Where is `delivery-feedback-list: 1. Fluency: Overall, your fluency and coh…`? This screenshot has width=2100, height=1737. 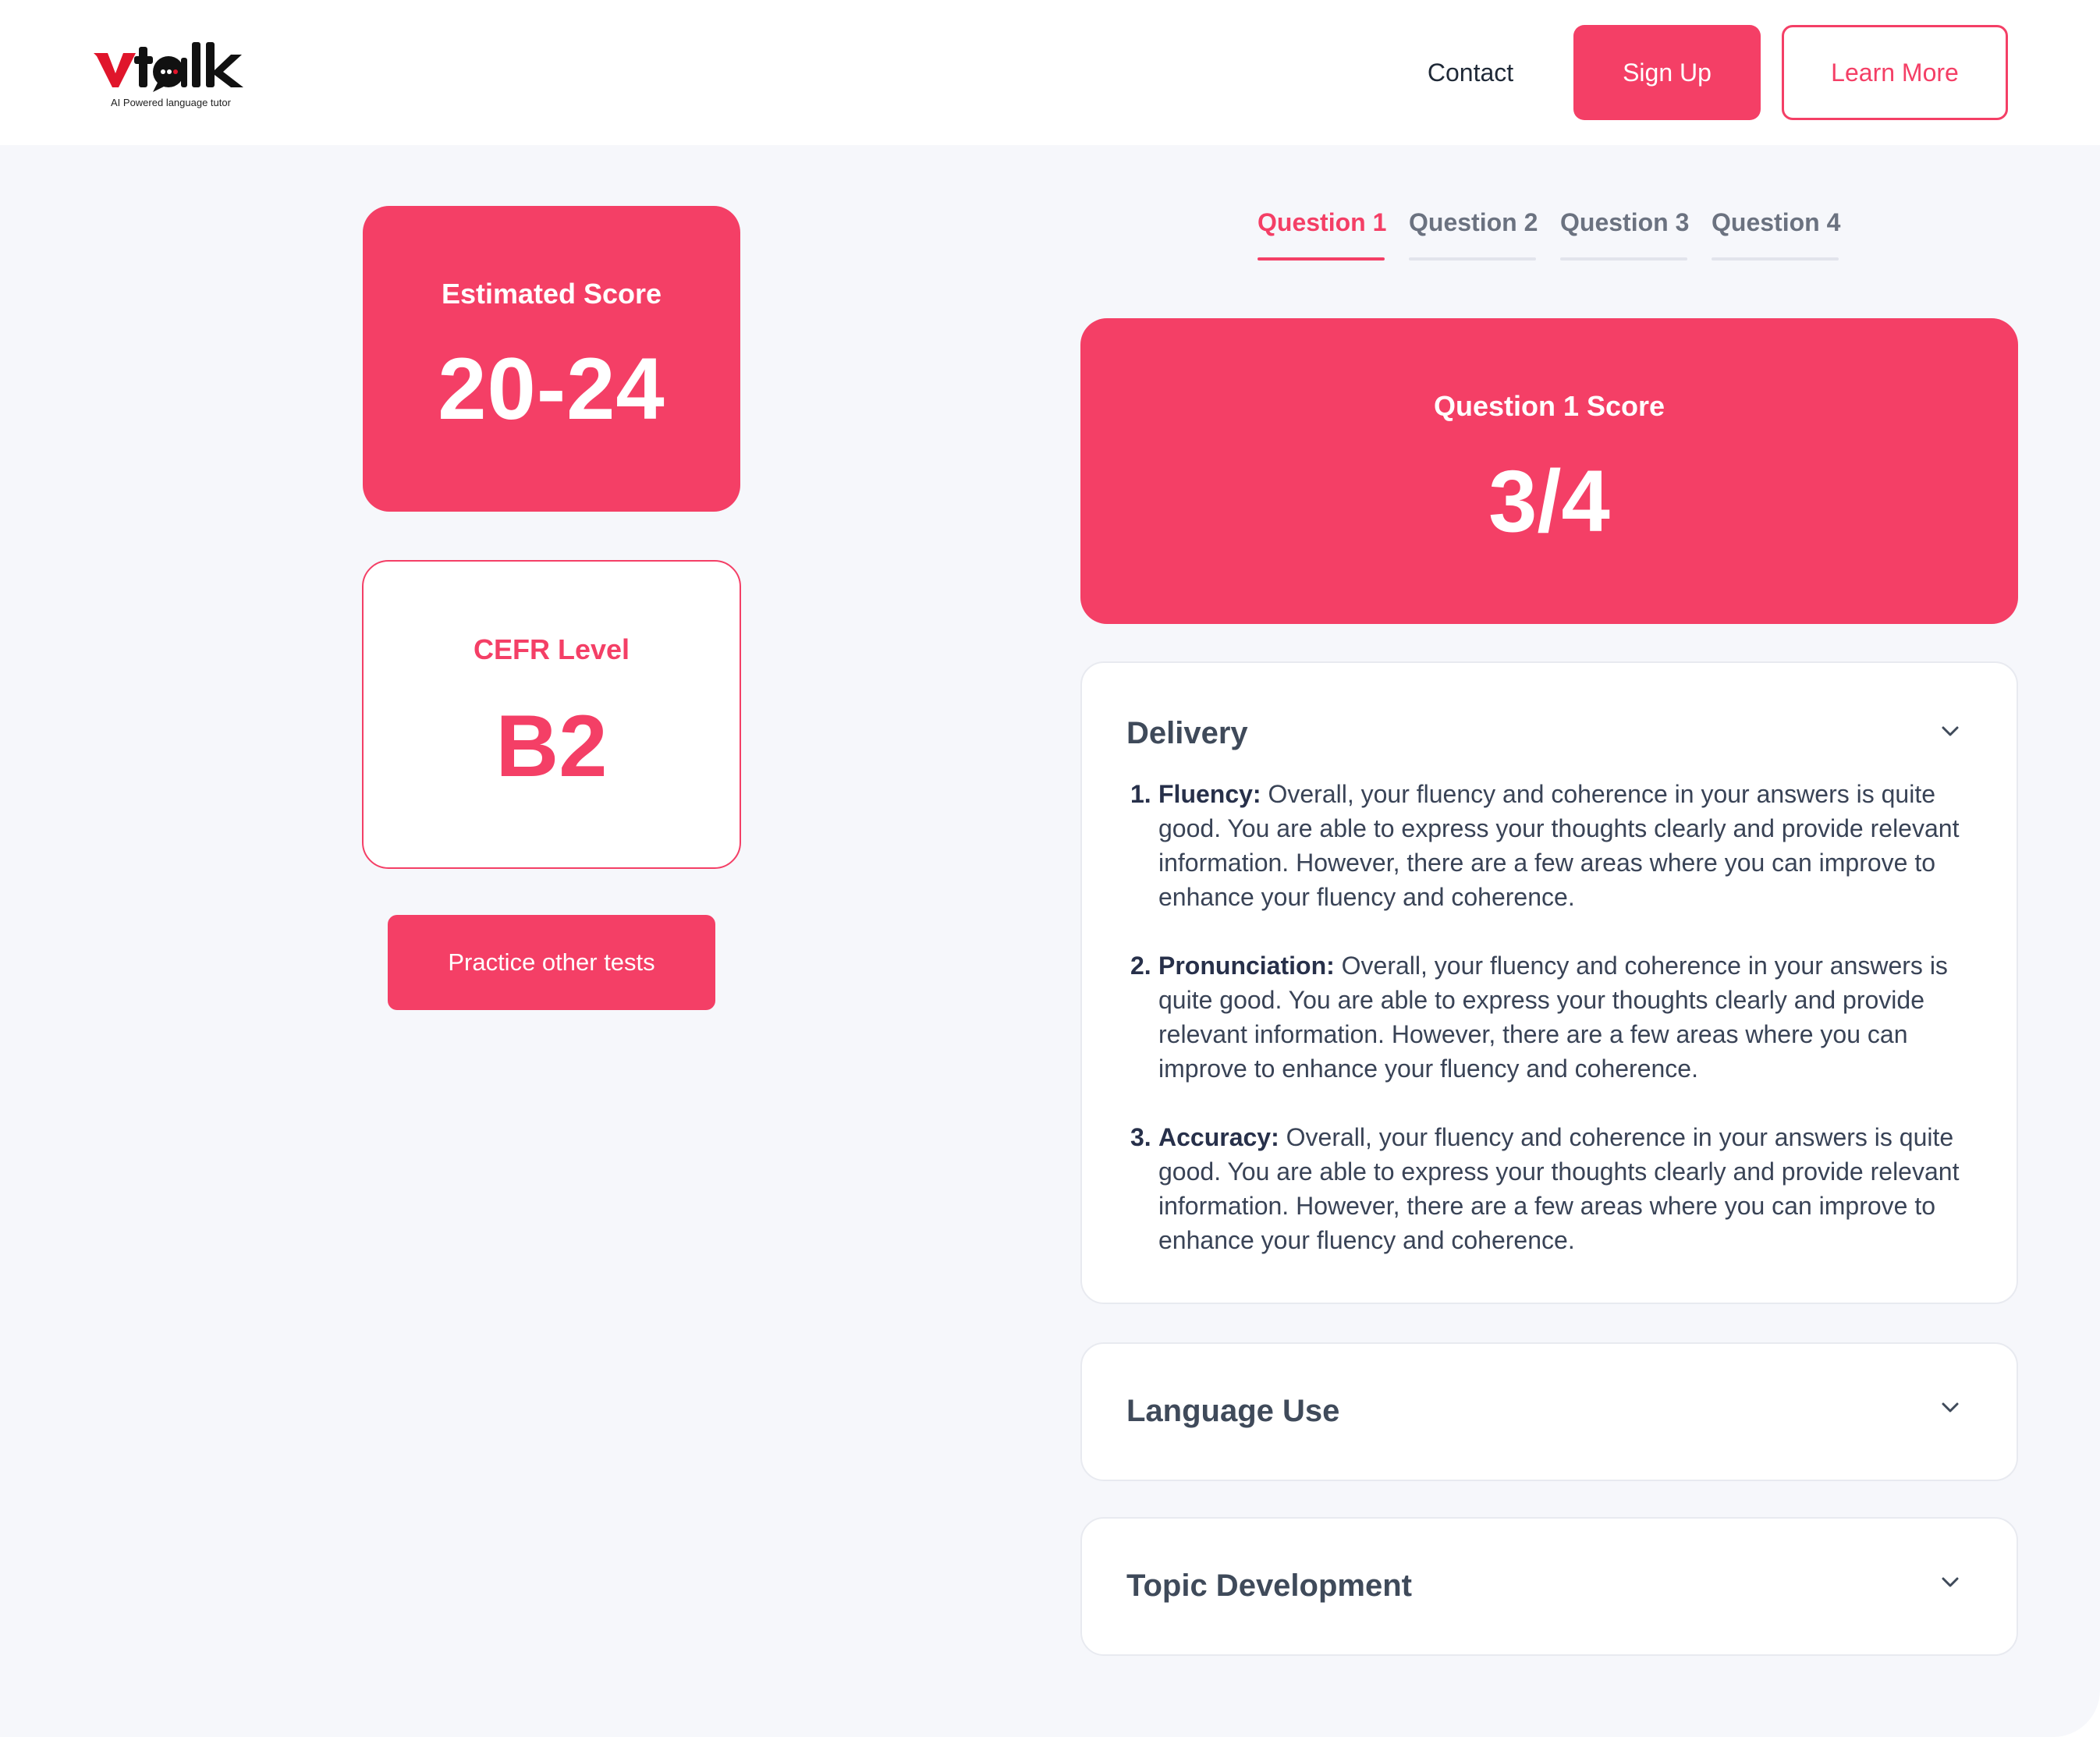 delivery-feedback-list: 1. Fluency: Overall, your fluency and coh… is located at coordinates (1555, 1034).